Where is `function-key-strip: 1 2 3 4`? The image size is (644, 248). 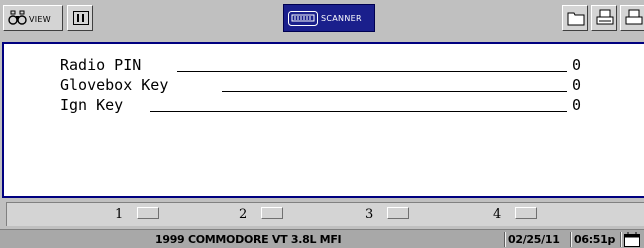
function-key-strip: 1 2 3 4 is located at coordinates (322, 214).